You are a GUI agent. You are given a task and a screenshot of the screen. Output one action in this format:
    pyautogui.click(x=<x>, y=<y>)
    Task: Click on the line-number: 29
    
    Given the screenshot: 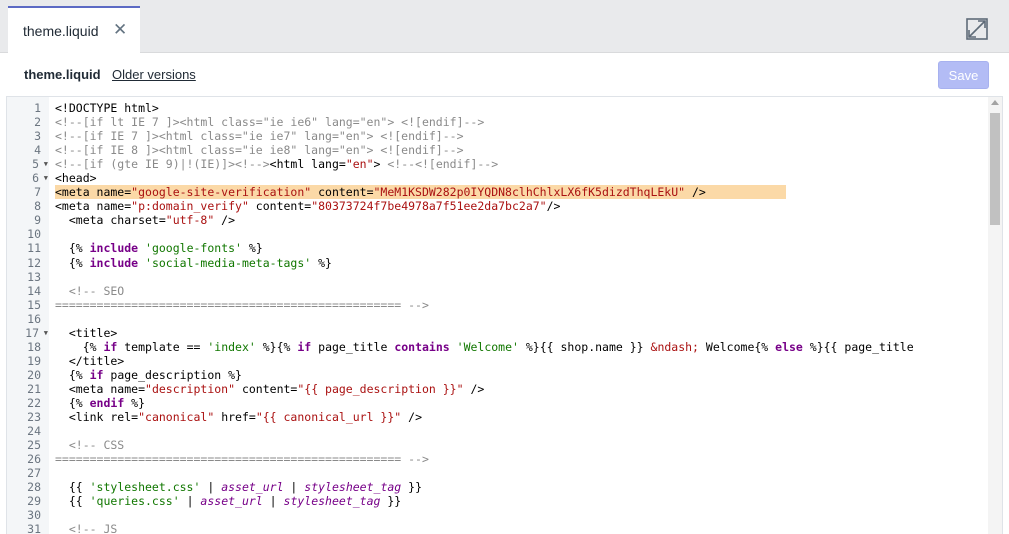 What is the action you would take?
    pyautogui.click(x=34, y=501)
    